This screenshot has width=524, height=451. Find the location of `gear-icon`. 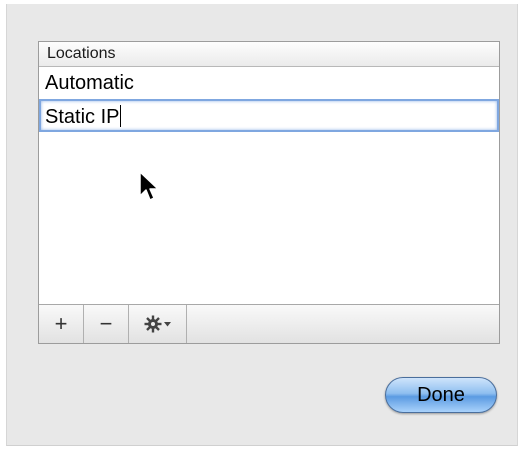

gear-icon is located at coordinates (153, 324).